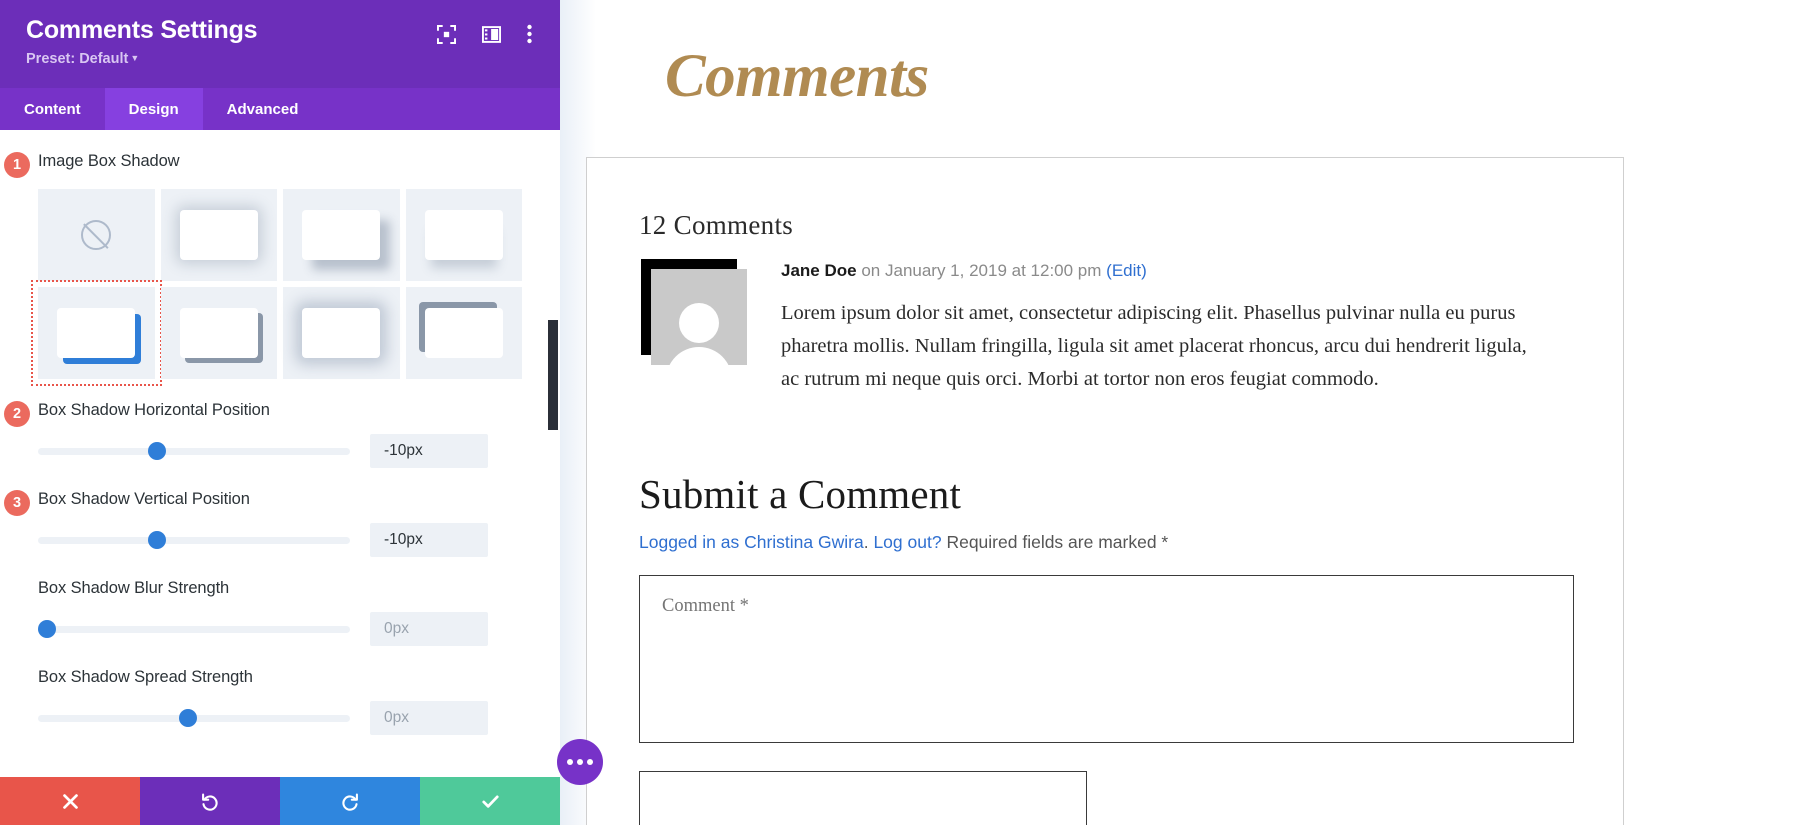  I want to click on slider-knob-vertical-position, so click(156, 540).